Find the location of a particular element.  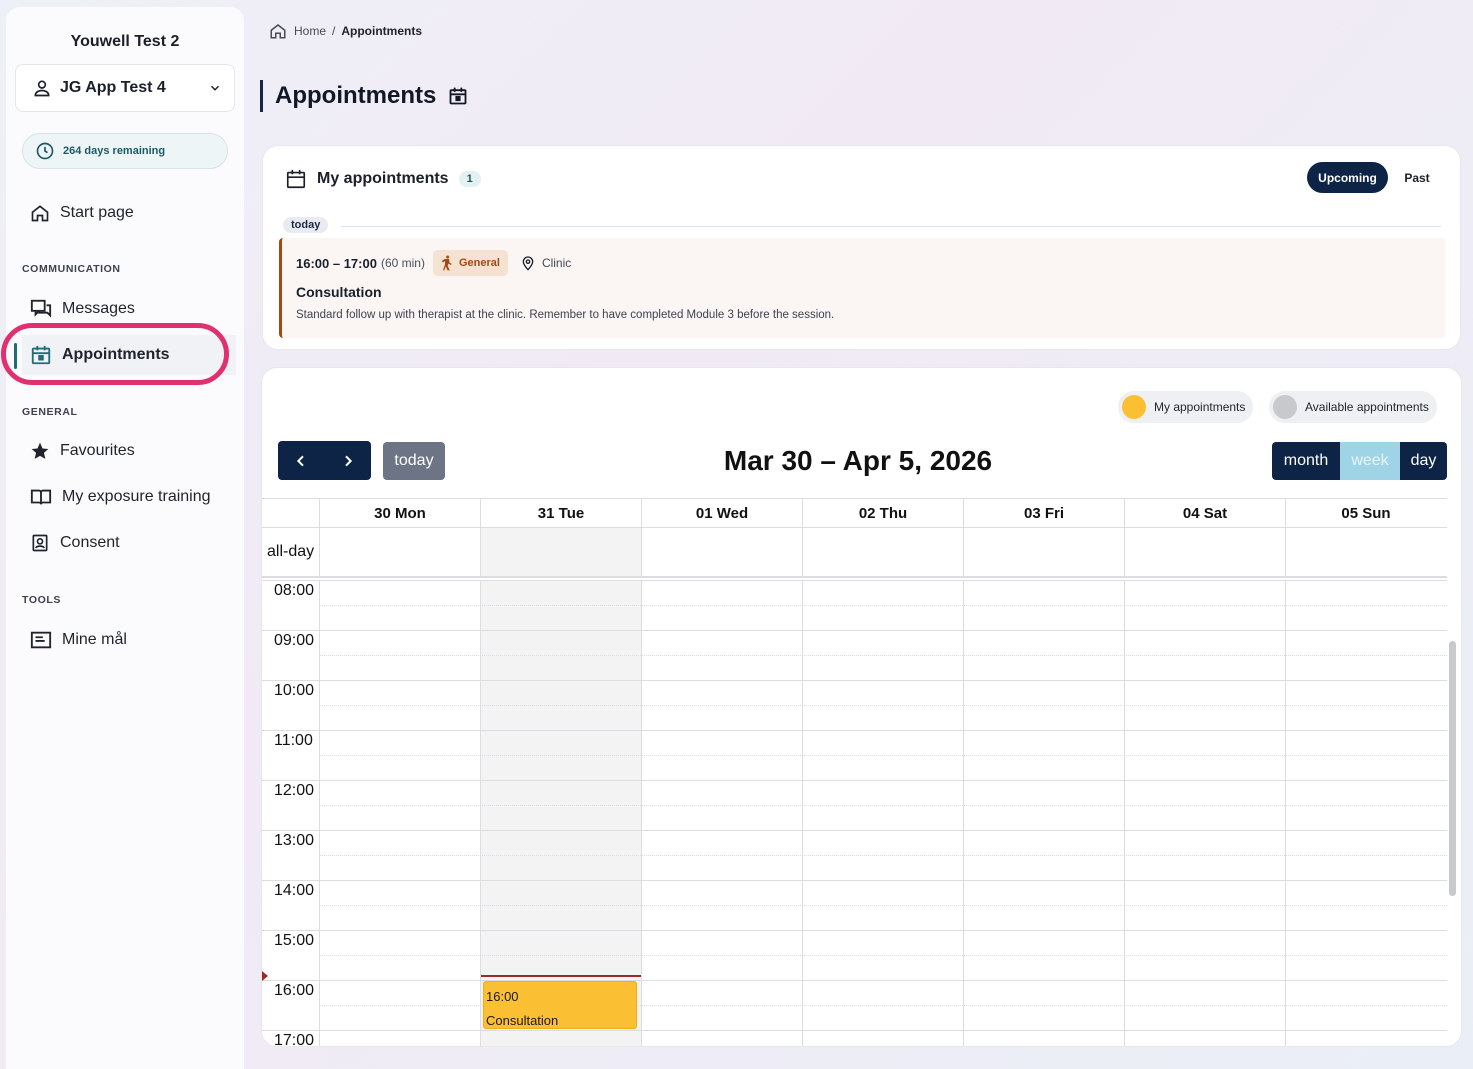

org-name: Youwell Test 2 is located at coordinates (125, 41).